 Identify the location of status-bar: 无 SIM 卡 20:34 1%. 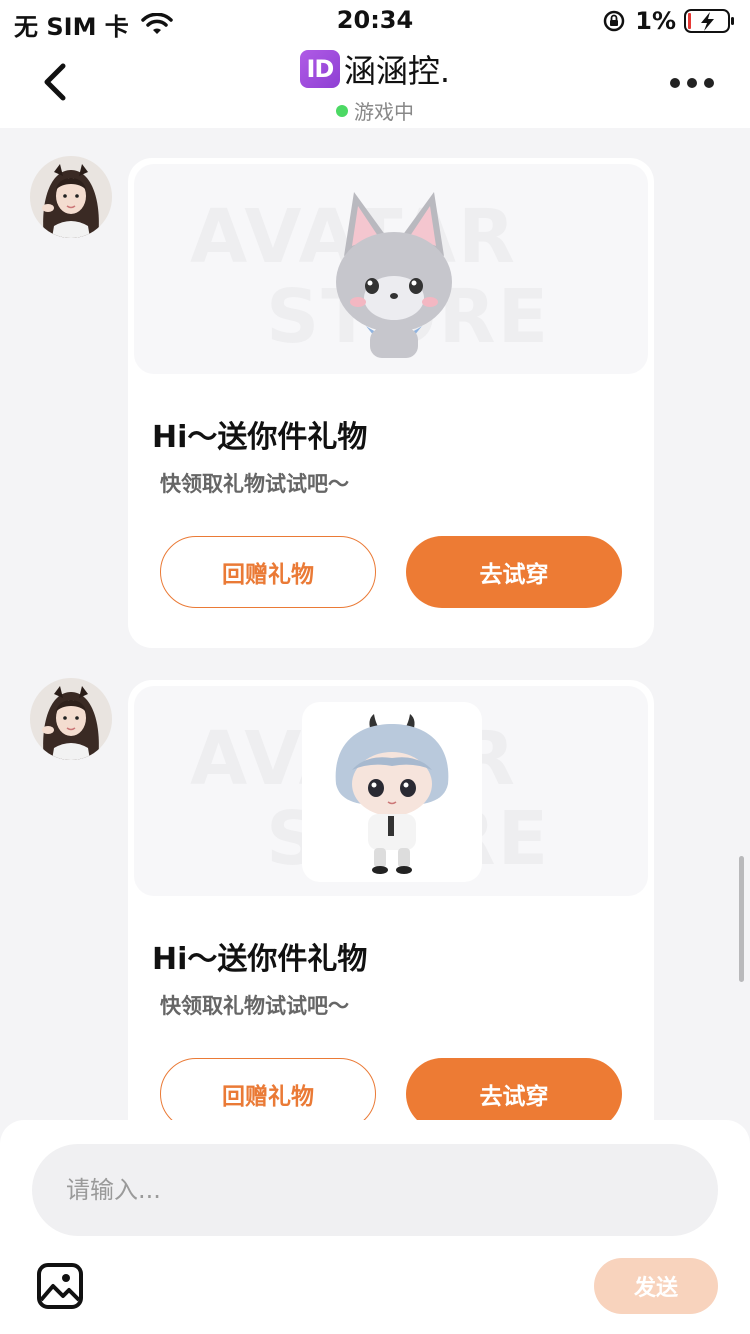
(375, 20).